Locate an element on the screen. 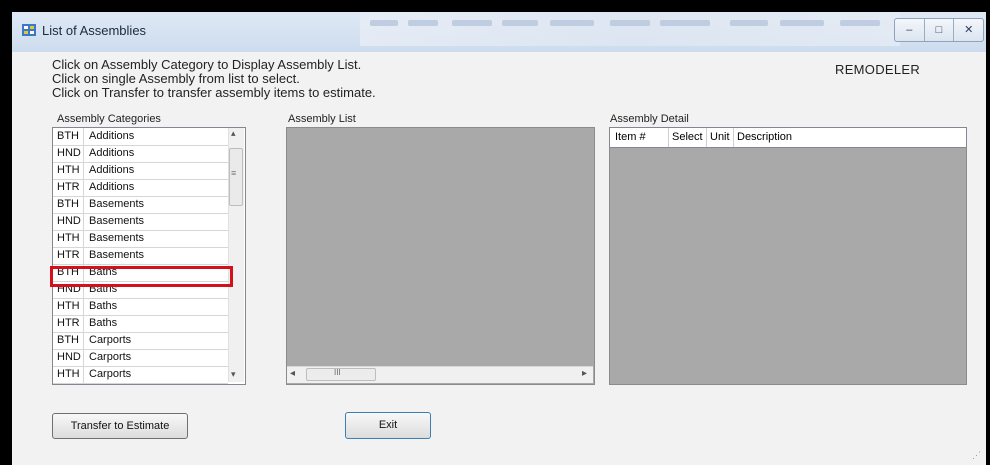  col-item-number: Item # is located at coordinates (630, 137).